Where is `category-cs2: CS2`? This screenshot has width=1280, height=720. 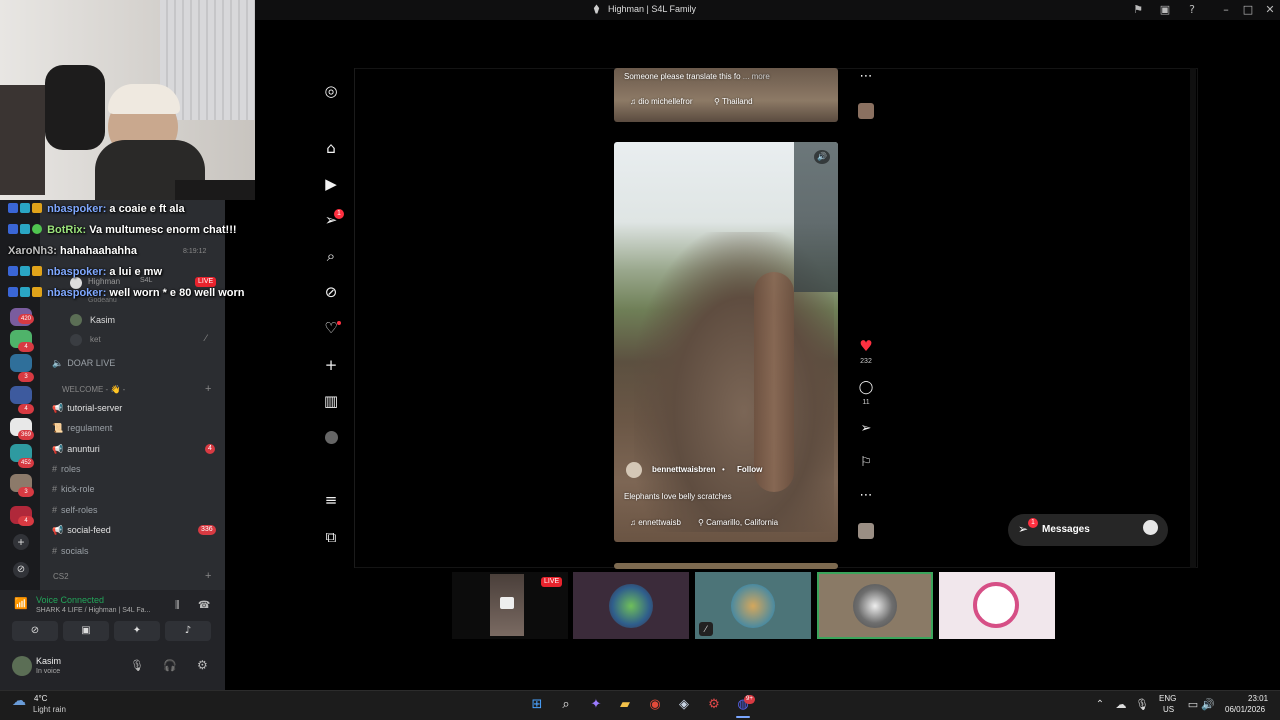 category-cs2: CS2 is located at coordinates (61, 576).